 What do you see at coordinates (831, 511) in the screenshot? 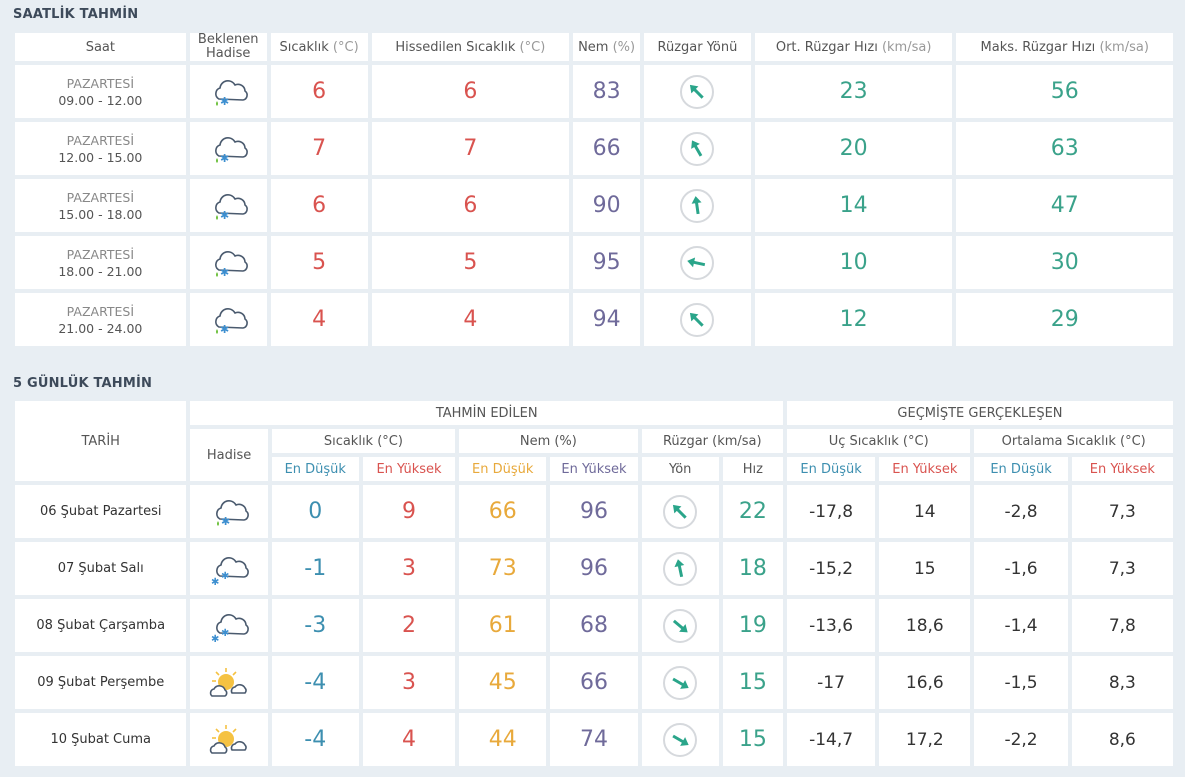
I see `extreme-min-cell: -17,8` at bounding box center [831, 511].